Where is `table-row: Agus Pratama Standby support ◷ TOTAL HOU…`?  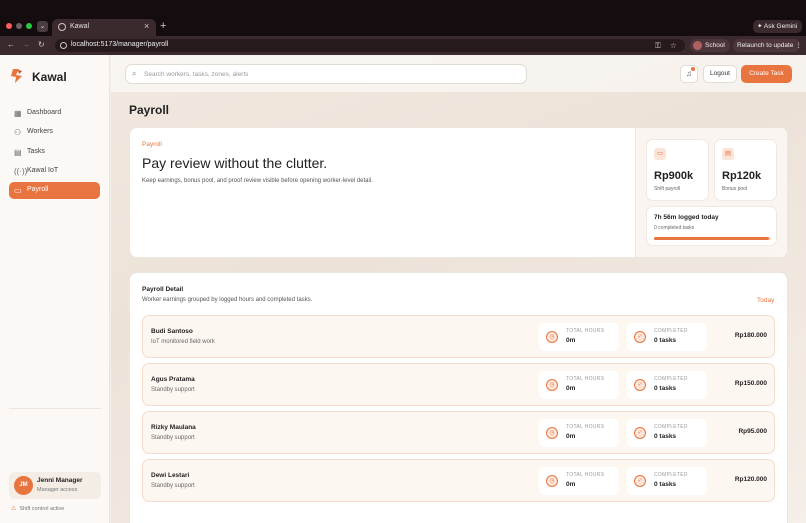
table-row: Agus Pratama Standby support ◷ TOTAL HOU… is located at coordinates (458, 384).